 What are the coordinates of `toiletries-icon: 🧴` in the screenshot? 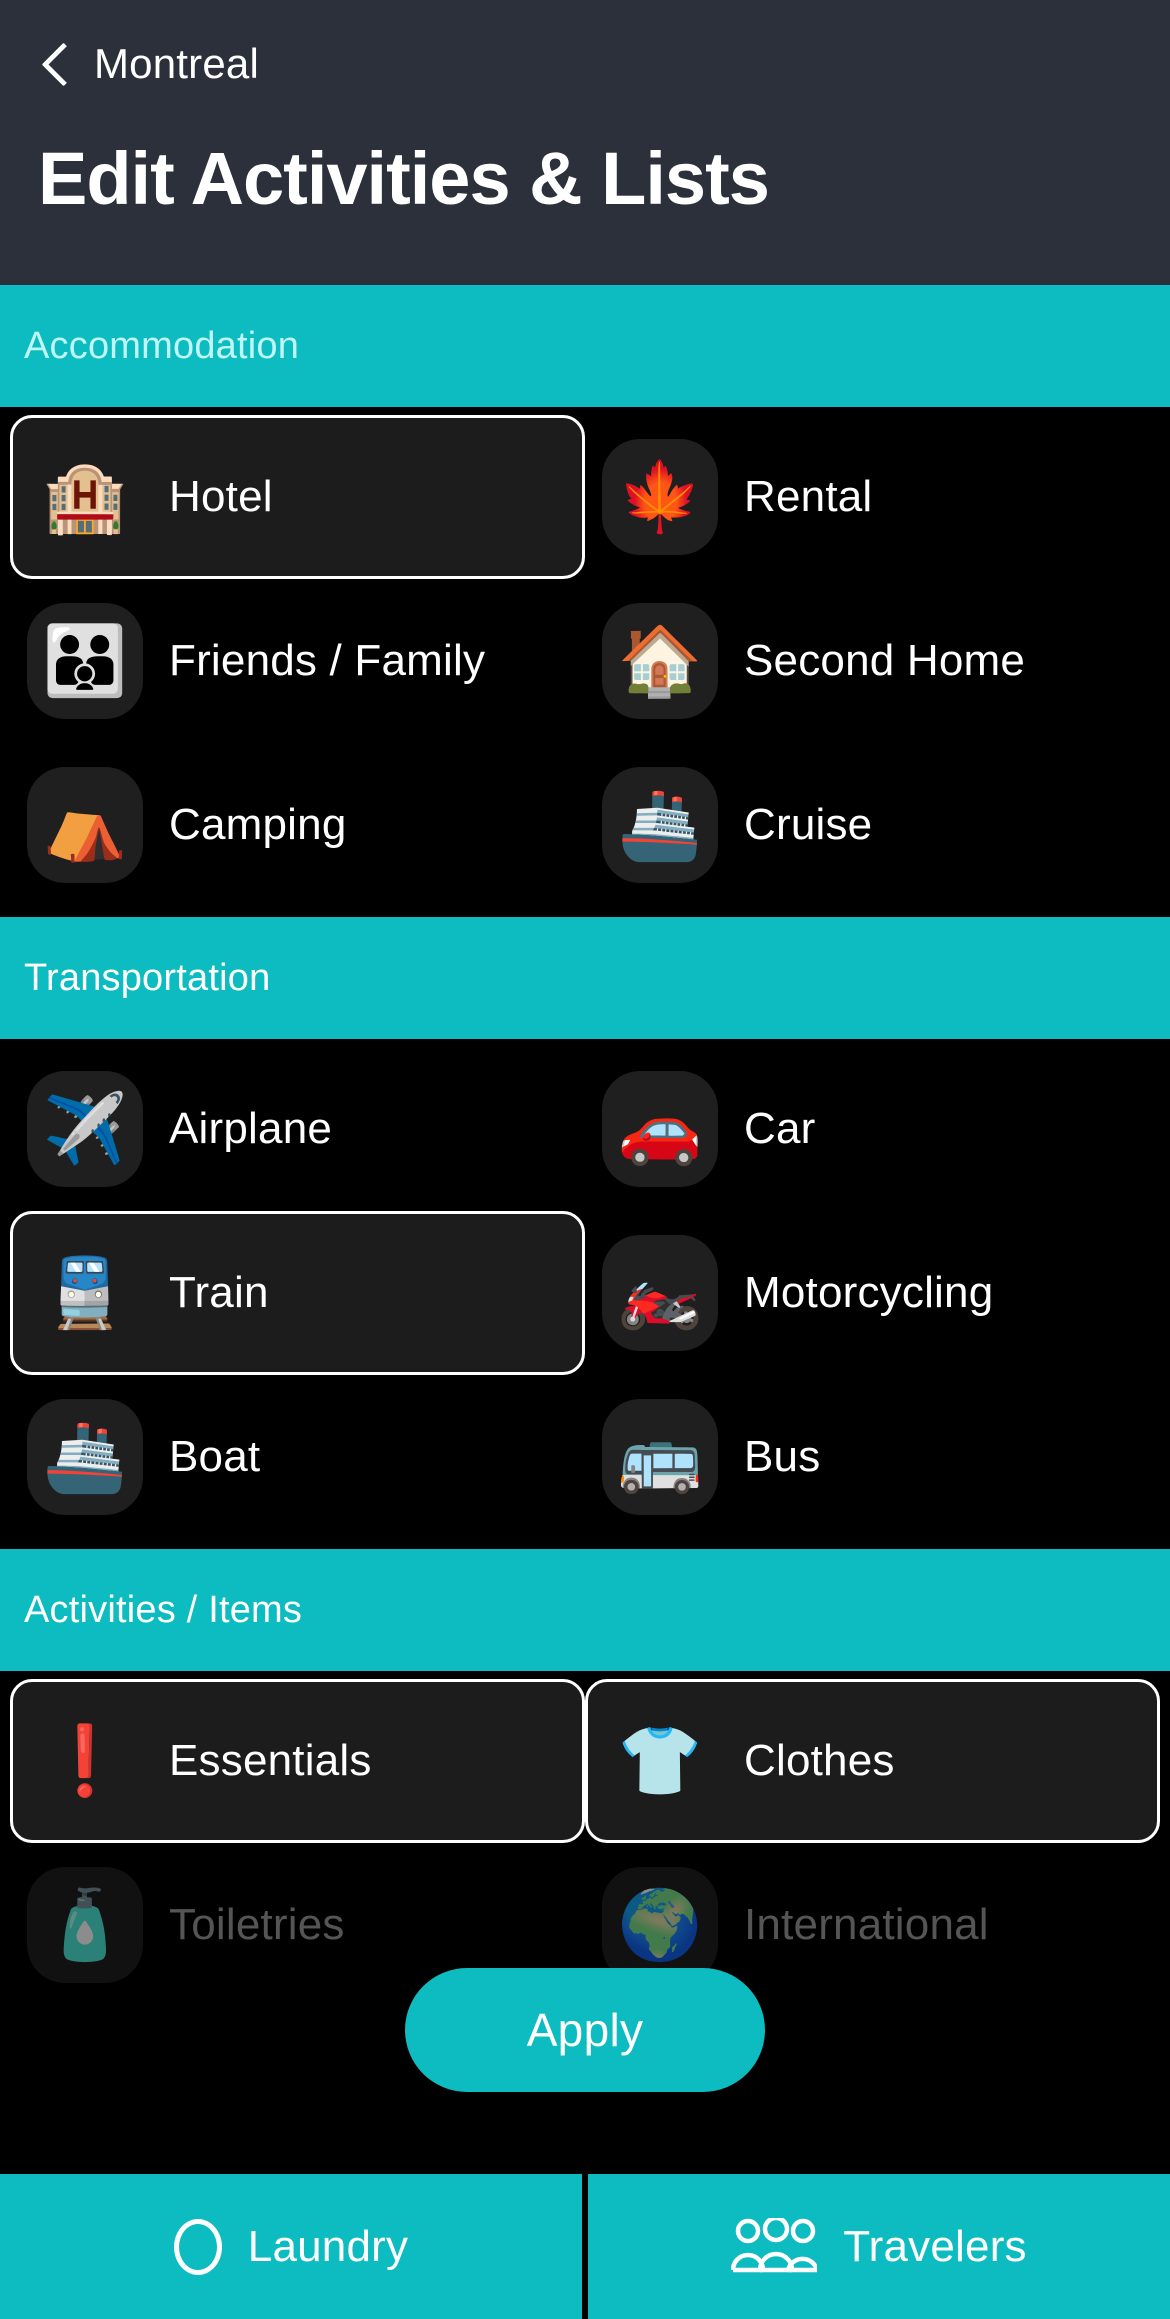 It's located at (85, 1925).